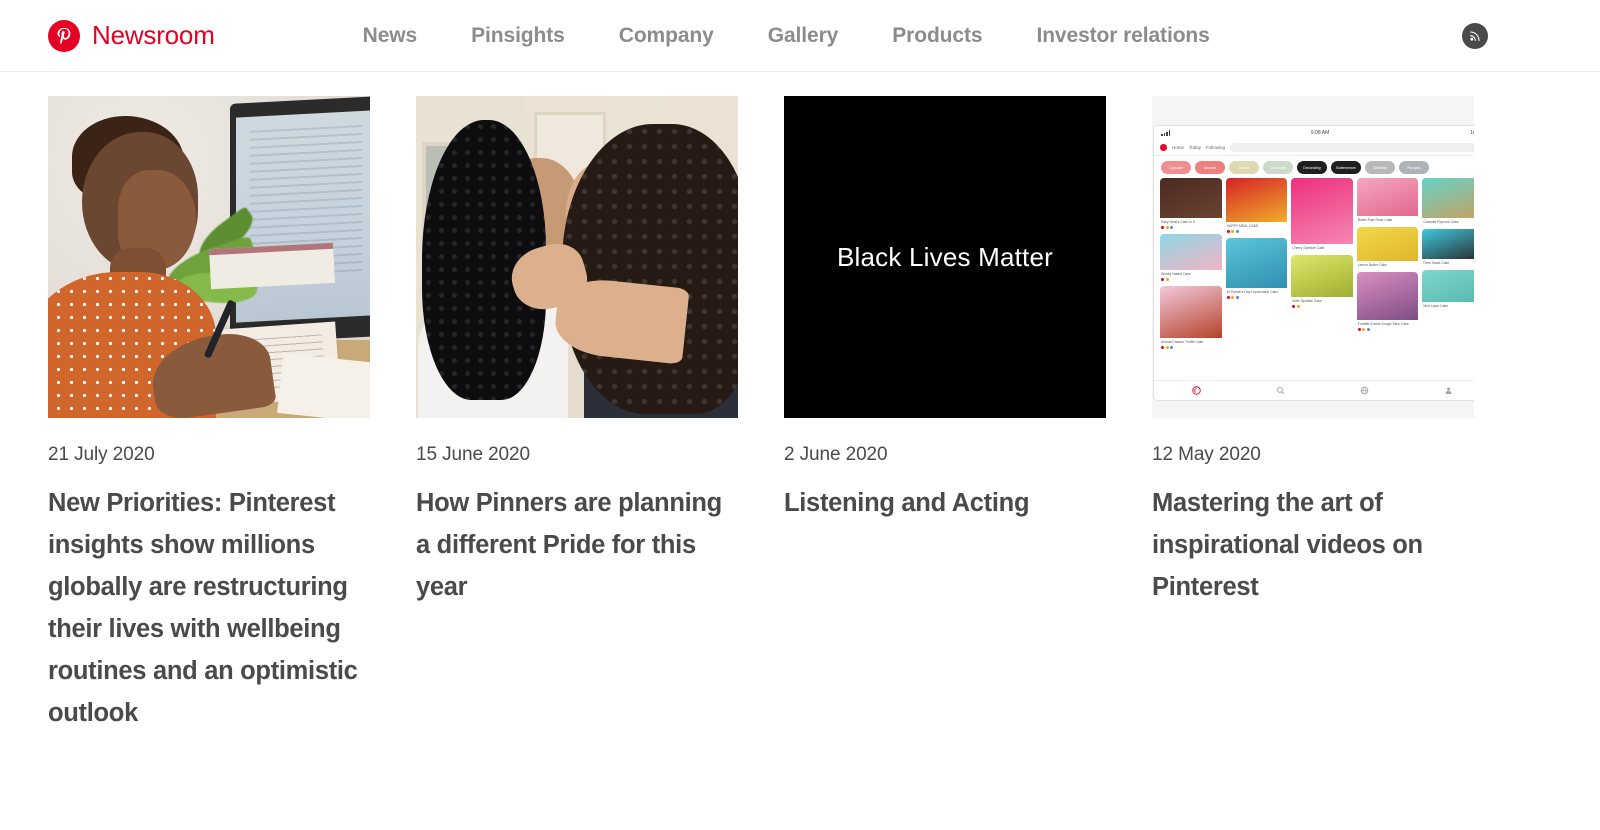  What do you see at coordinates (1346, 167) in the screenshot?
I see `filter-chip: Buttercream` at bounding box center [1346, 167].